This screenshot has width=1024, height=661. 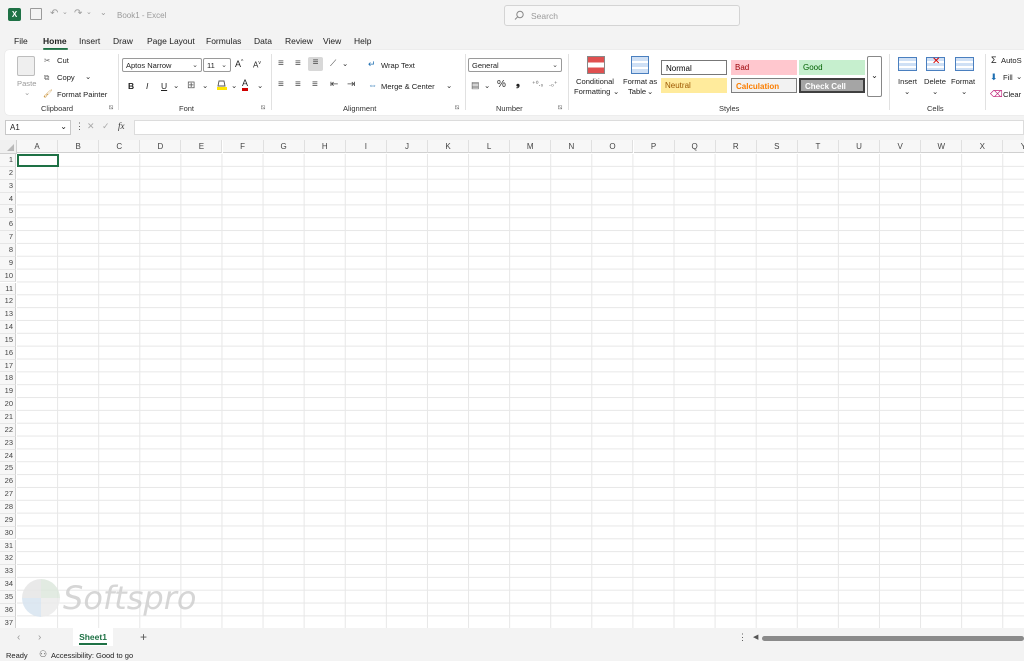 I want to click on font-size-select: 11 ⌄, so click(x=217, y=65).